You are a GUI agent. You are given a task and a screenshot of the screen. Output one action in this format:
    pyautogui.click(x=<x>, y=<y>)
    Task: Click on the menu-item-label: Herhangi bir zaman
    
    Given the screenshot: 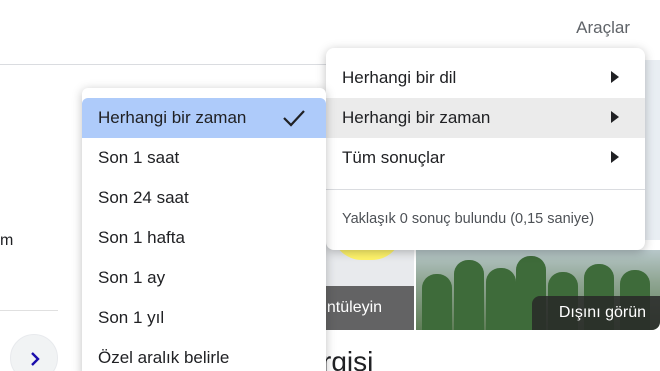 What is the action you would take?
    pyautogui.click(x=416, y=117)
    